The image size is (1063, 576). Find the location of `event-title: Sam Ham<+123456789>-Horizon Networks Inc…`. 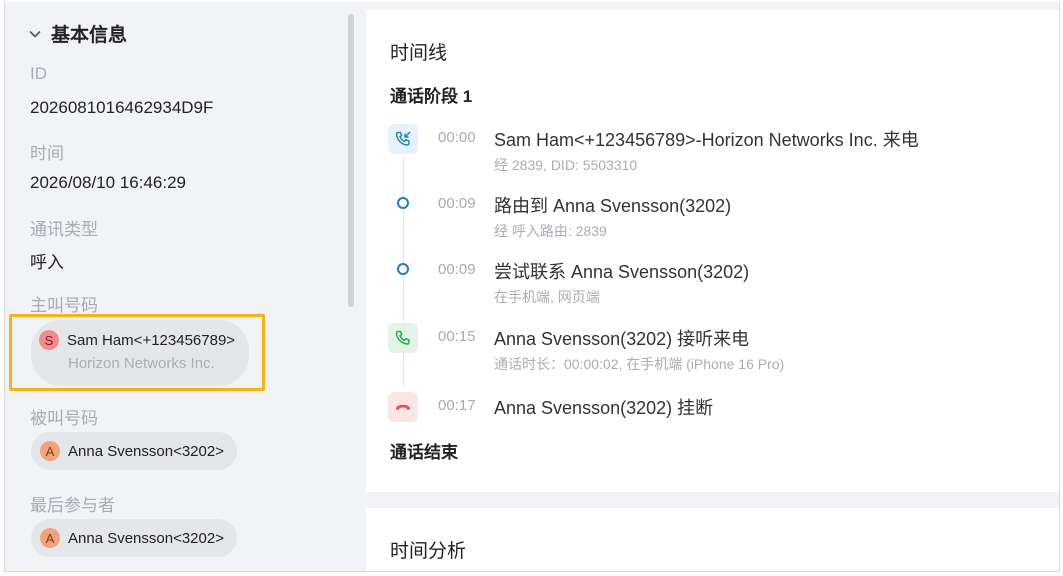

event-title: Sam Ham<+123456789>-Horizon Networks Inc… is located at coordinates (706, 140).